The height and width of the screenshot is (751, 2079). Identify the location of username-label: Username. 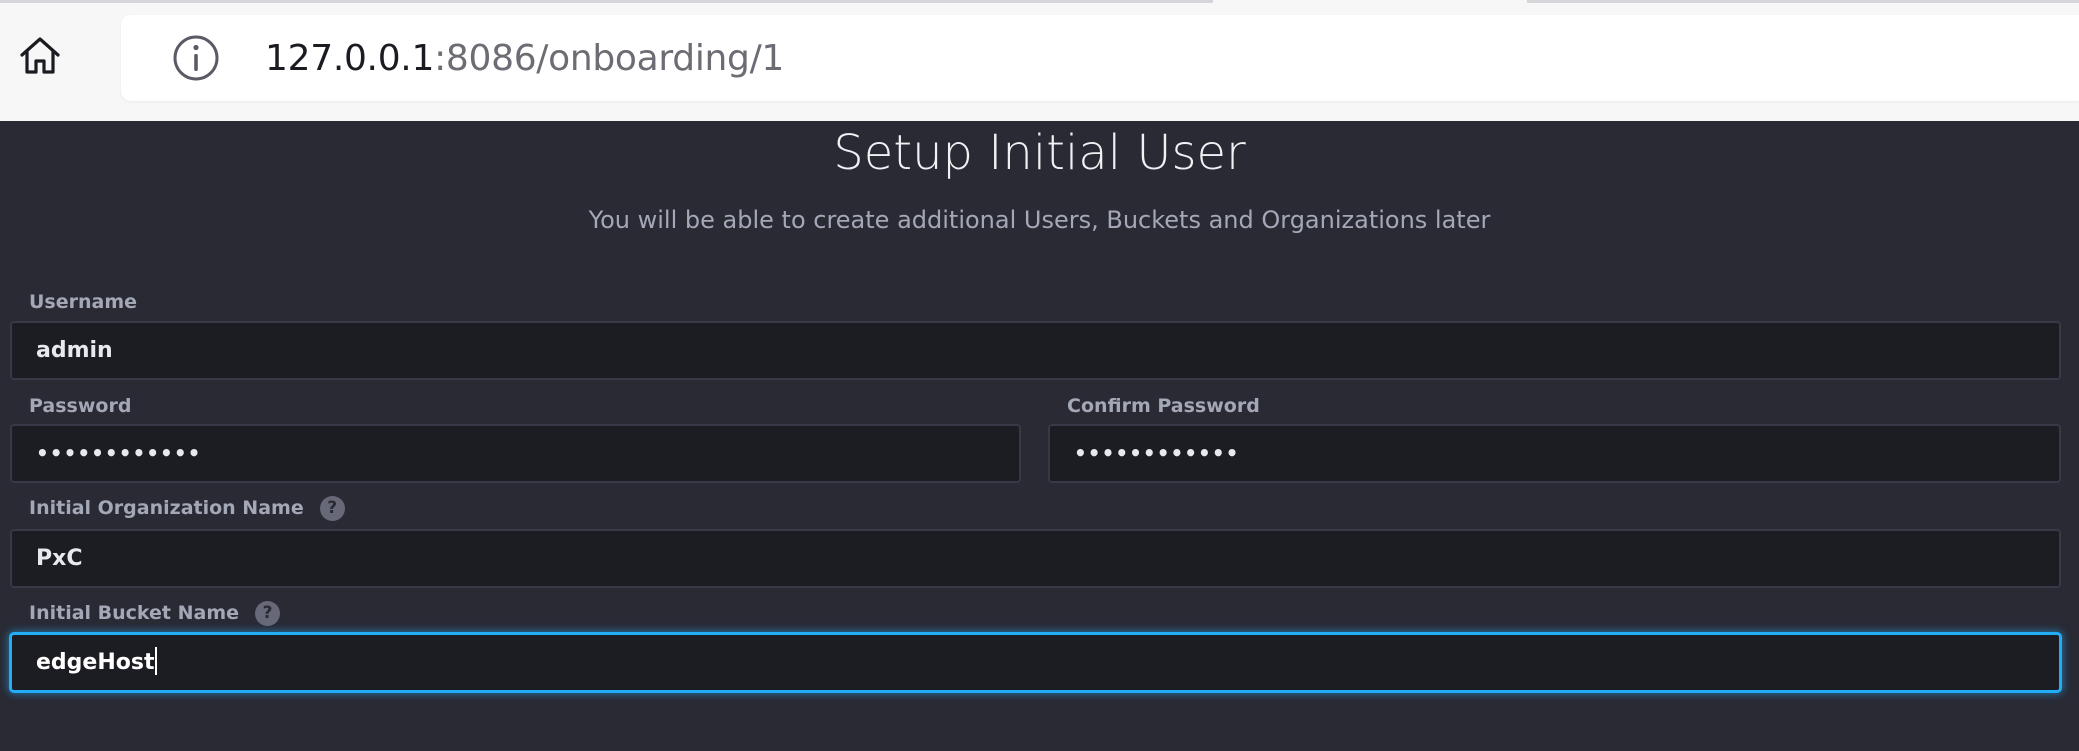
(83, 302).